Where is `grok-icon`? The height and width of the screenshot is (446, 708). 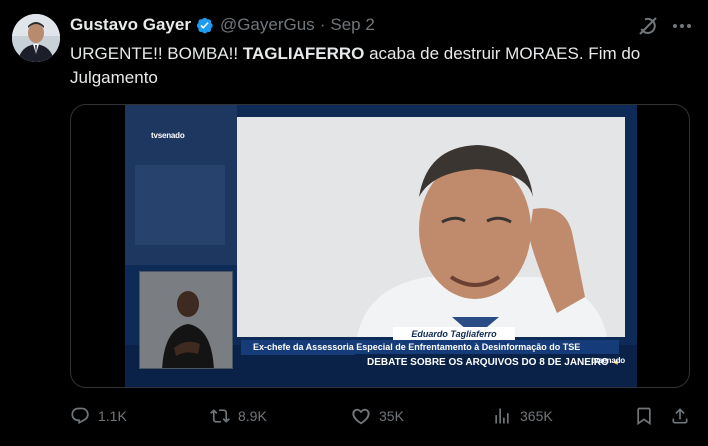 grok-icon is located at coordinates (648, 26).